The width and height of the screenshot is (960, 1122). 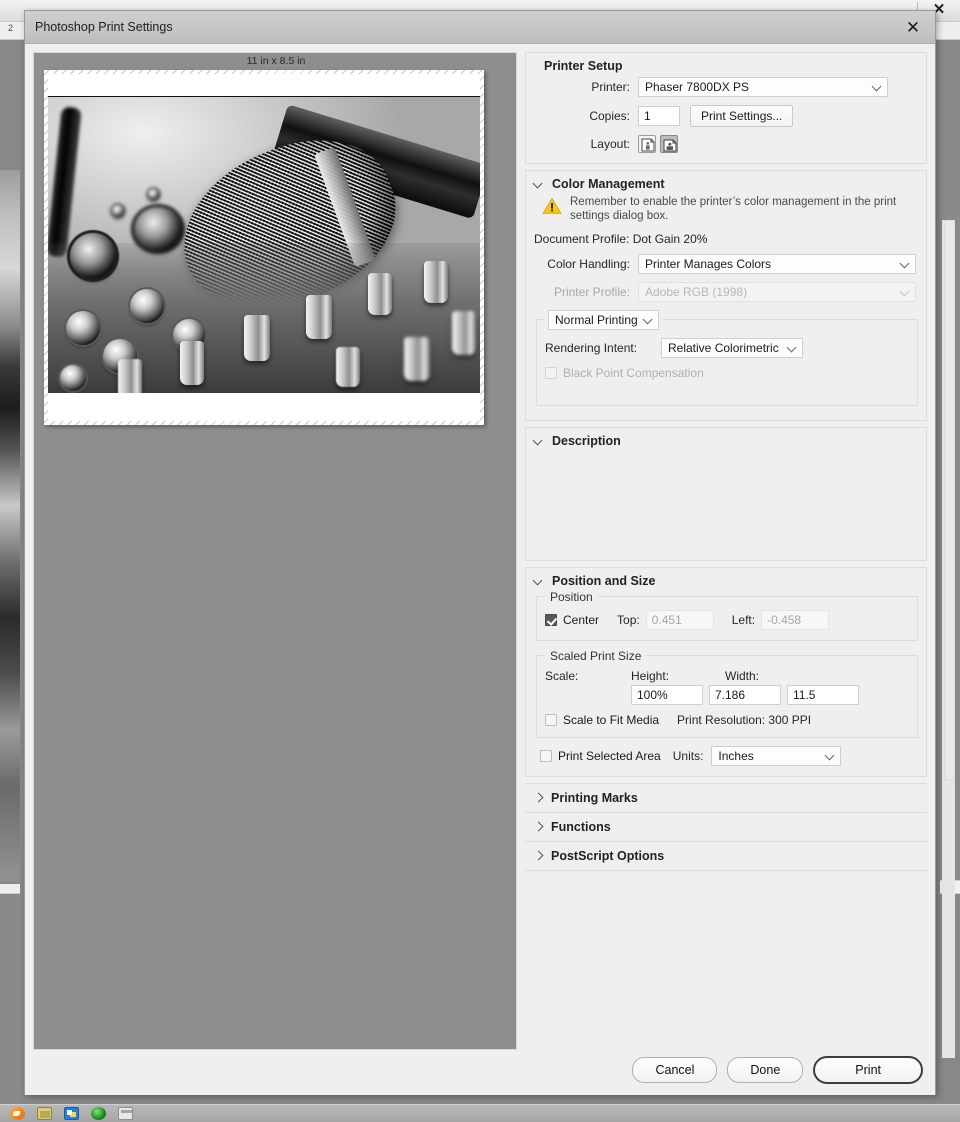 What do you see at coordinates (669, 144) in the screenshot?
I see `landscape-layout-icon` at bounding box center [669, 144].